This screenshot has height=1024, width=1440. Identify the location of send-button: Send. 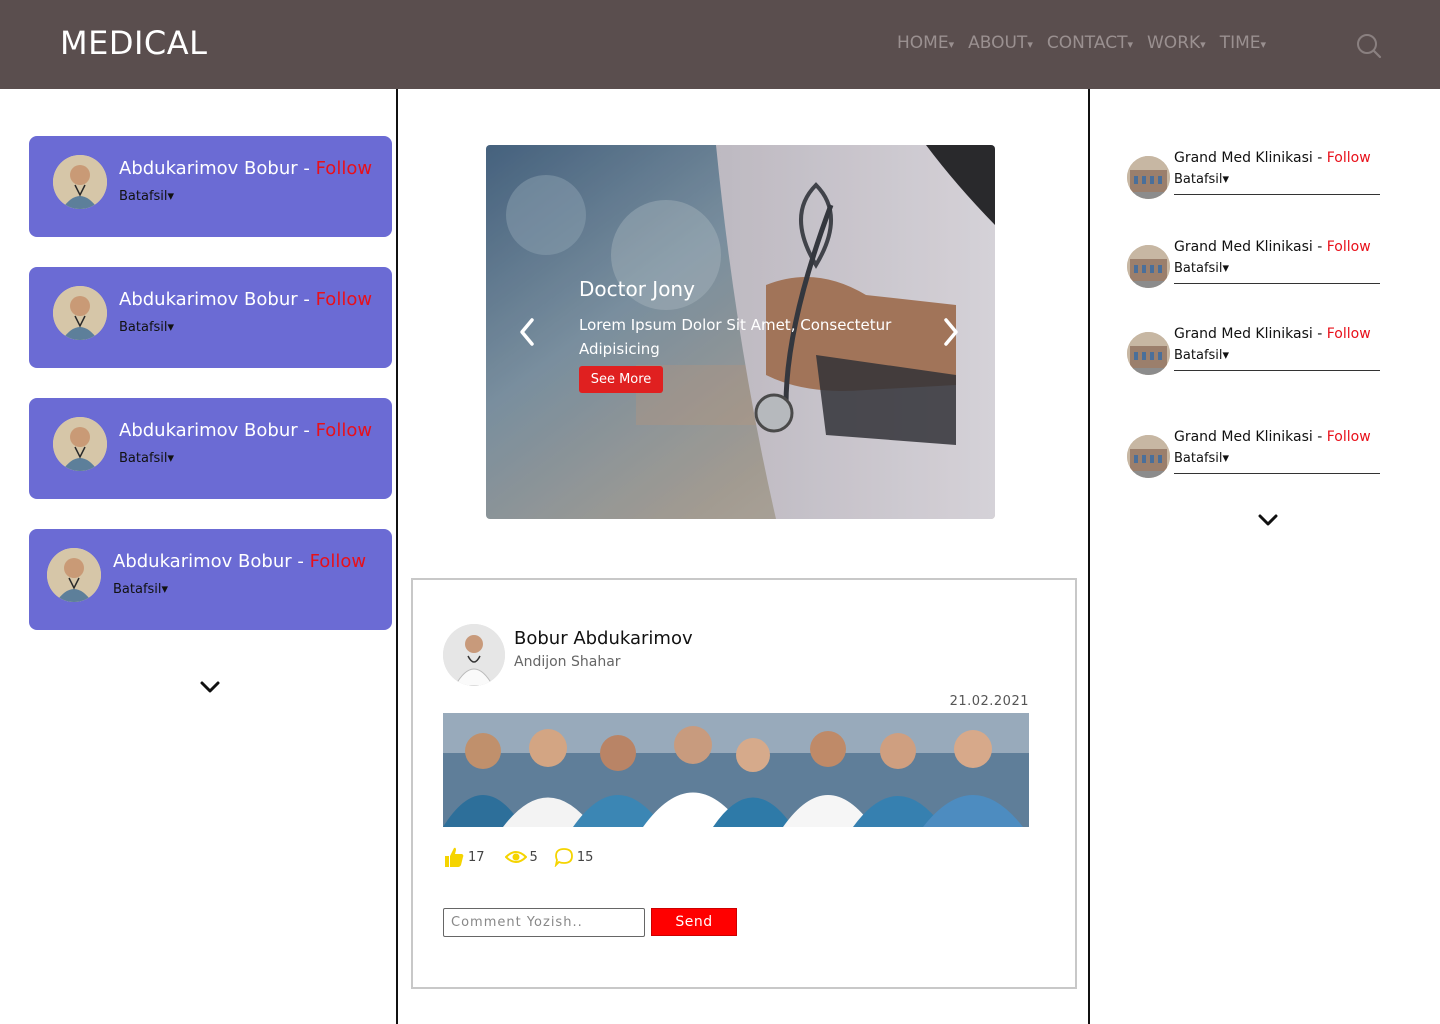
(694, 922).